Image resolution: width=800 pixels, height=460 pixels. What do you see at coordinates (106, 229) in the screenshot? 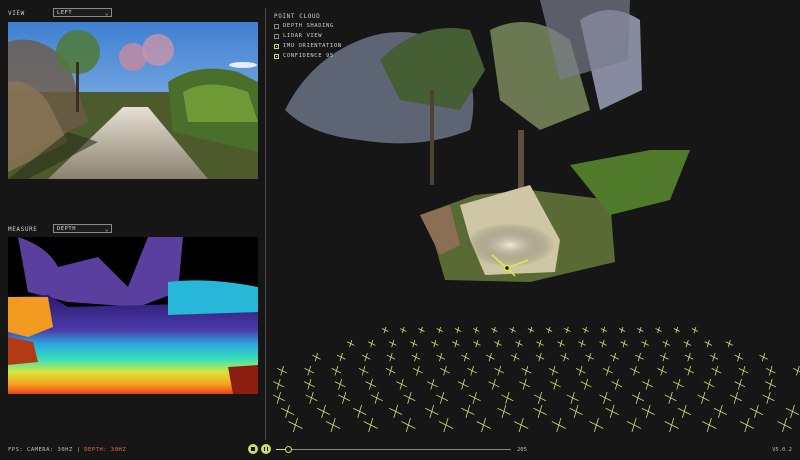
I see `chevron-down-icon: ⌄` at bounding box center [106, 229].